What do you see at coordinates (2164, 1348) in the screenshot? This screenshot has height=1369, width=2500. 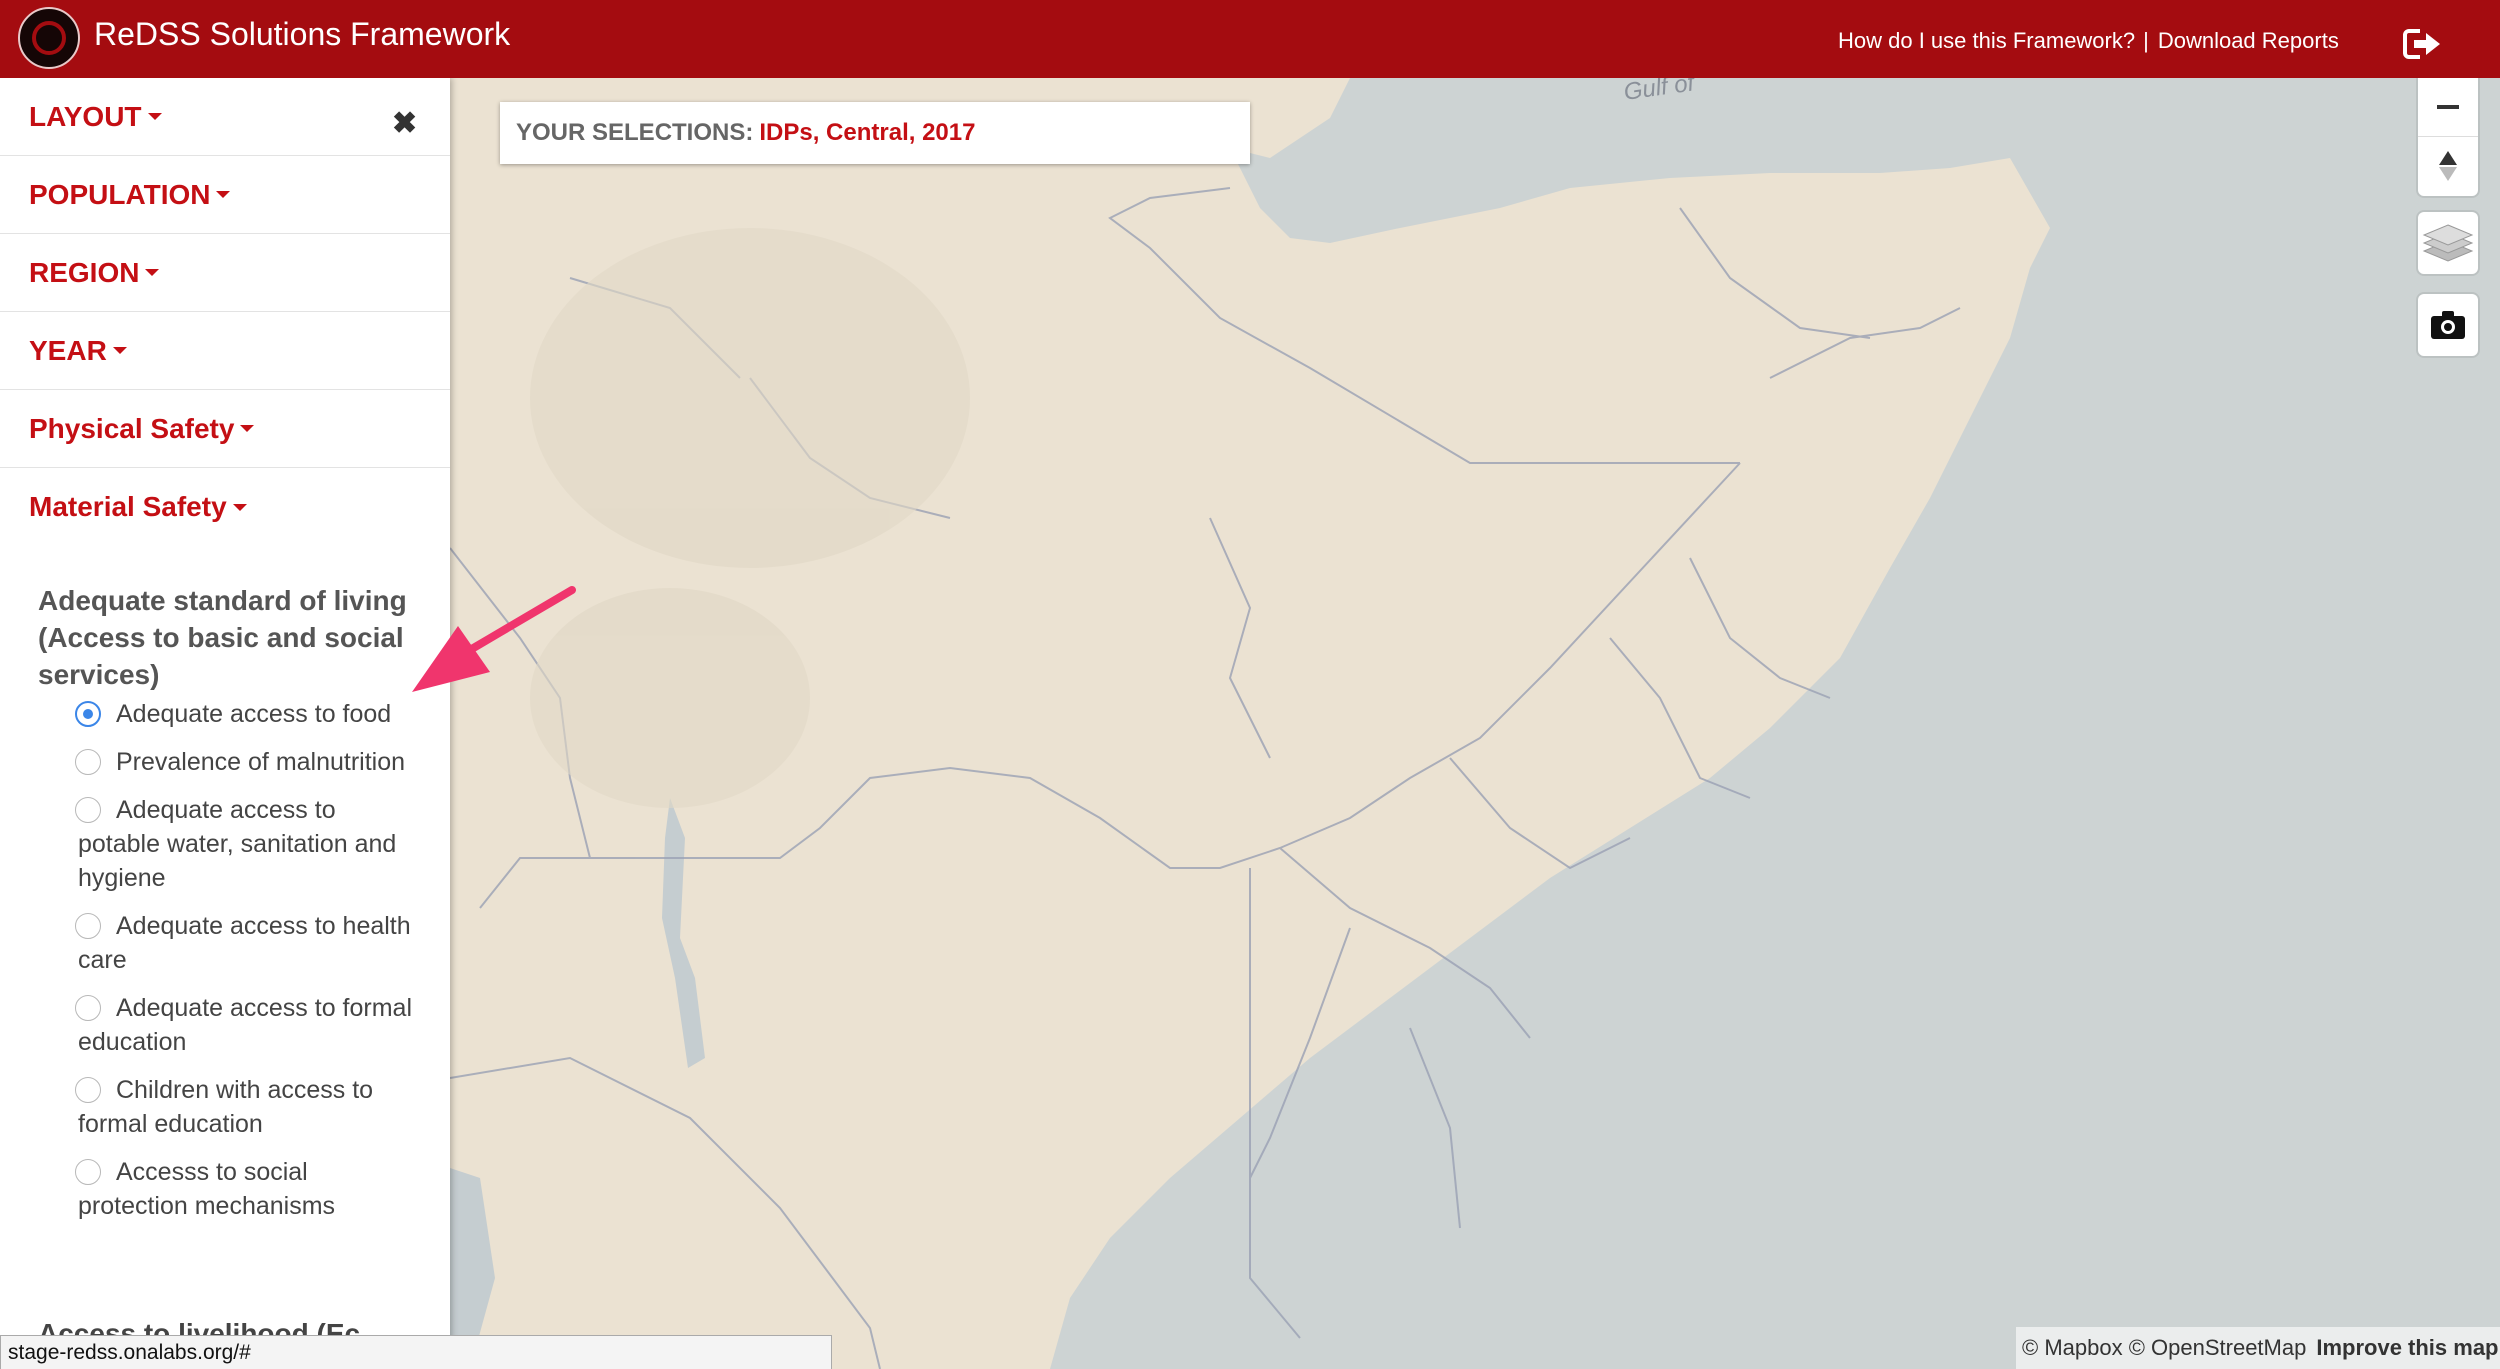 I see `attribution-text: © Mapbox © OpenStreetMap` at bounding box center [2164, 1348].